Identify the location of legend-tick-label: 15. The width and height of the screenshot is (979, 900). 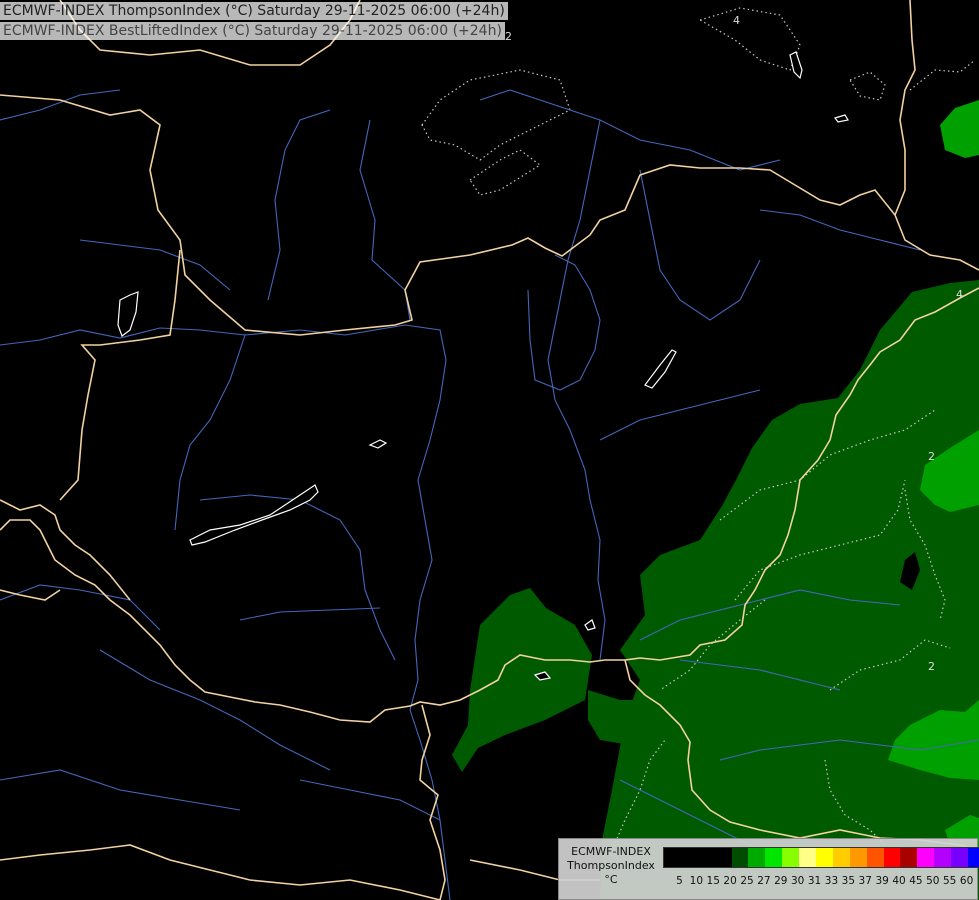
(713, 881).